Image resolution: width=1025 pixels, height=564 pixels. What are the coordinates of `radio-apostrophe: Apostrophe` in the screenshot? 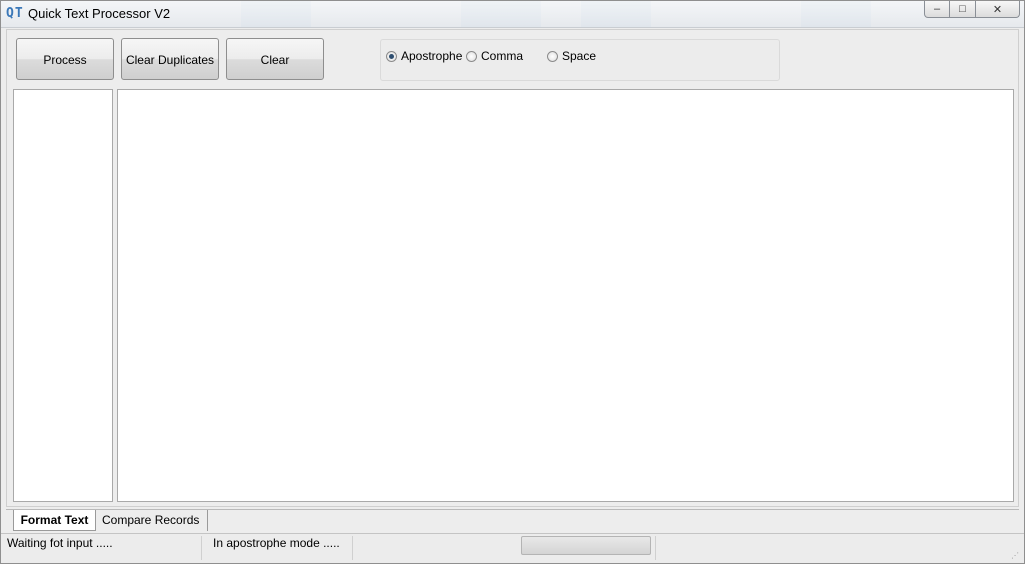 It's located at (424, 56).